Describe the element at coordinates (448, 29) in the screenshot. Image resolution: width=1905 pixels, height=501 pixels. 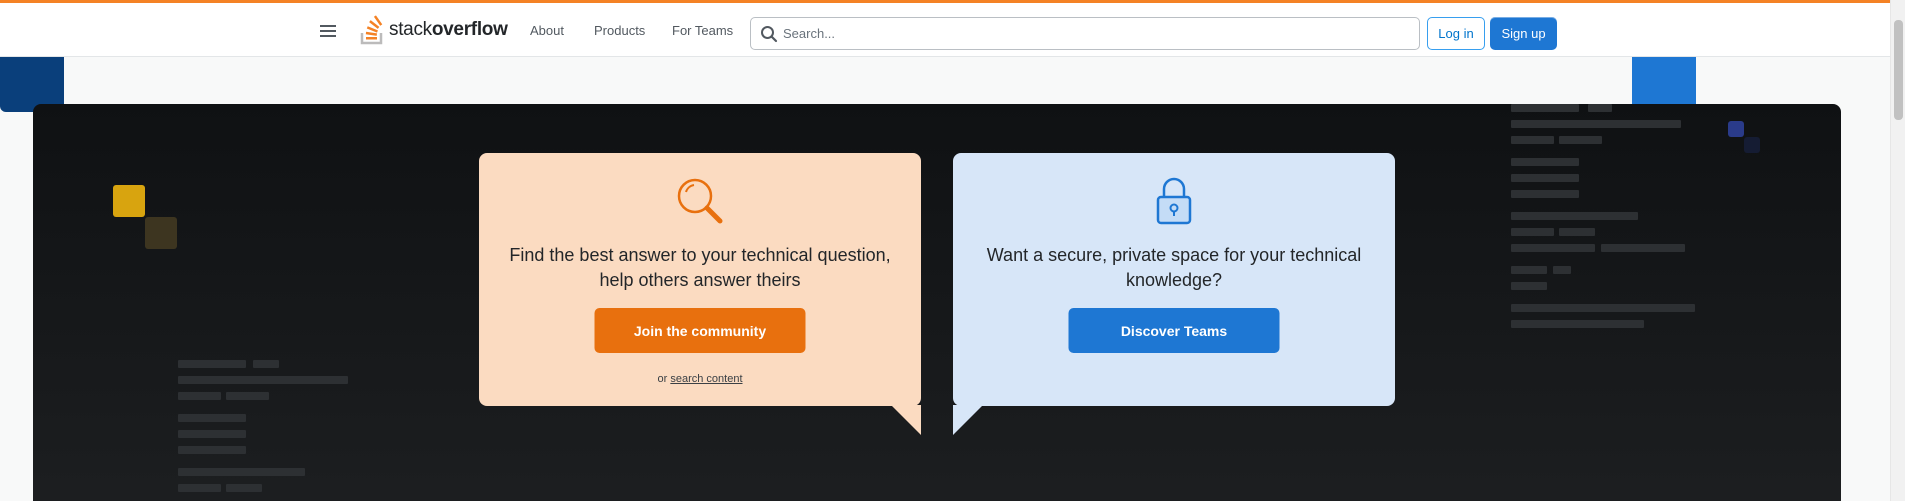
I see `logo-wordmark: stackoverflow` at that location.